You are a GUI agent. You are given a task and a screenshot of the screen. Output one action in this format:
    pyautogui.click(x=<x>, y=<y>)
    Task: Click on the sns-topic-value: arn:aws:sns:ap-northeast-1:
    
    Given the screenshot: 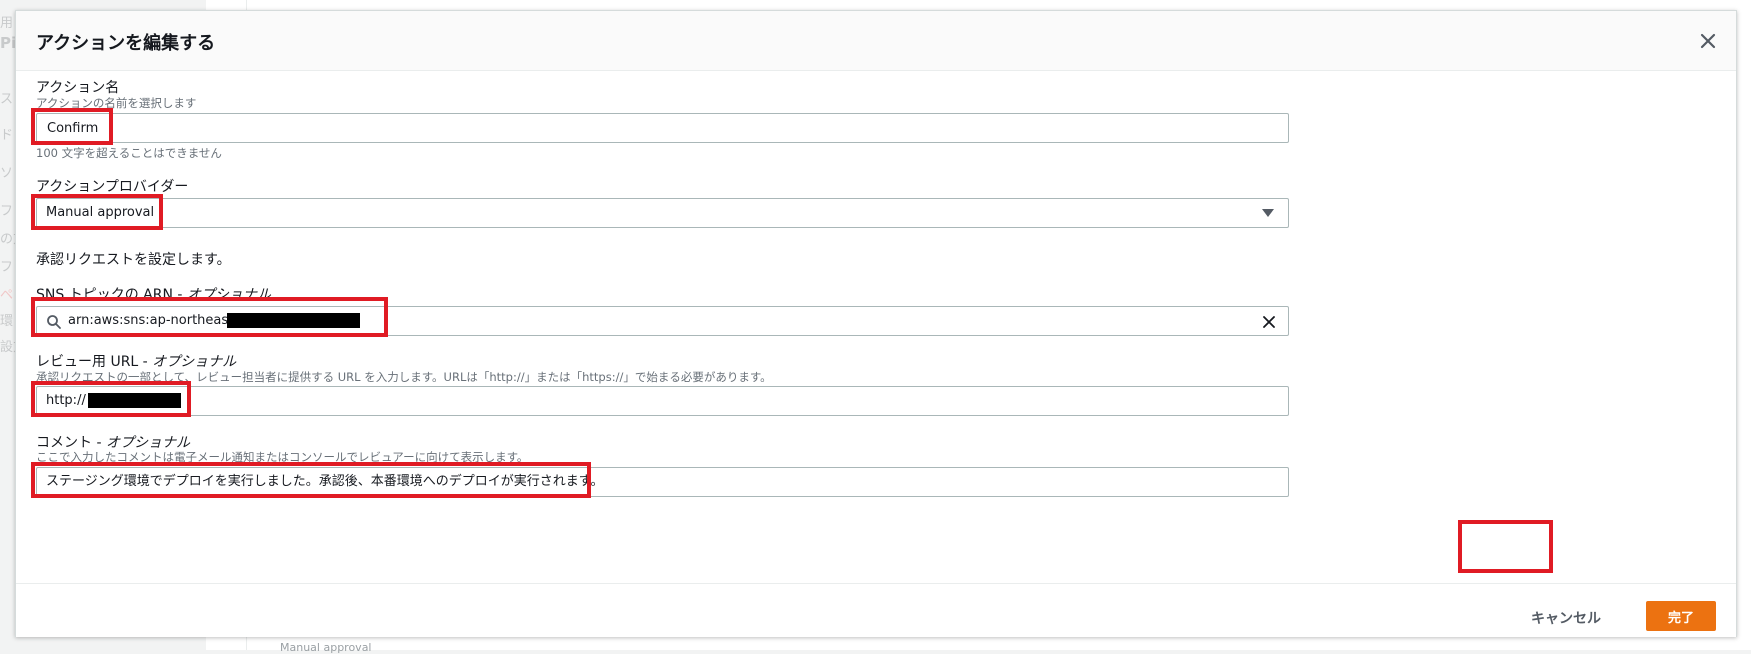 What is the action you would take?
    pyautogui.click(x=159, y=320)
    